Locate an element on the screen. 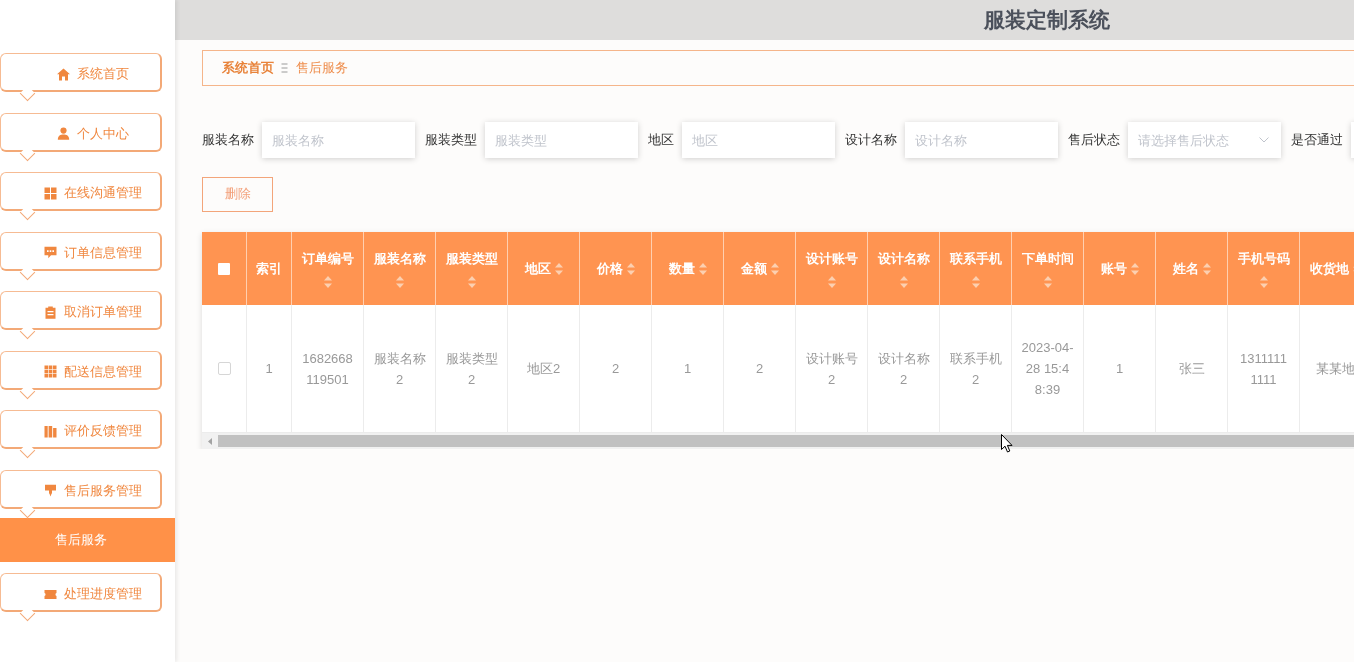 The image size is (1354, 662). field-label: 是否通过 is located at coordinates (1317, 140).